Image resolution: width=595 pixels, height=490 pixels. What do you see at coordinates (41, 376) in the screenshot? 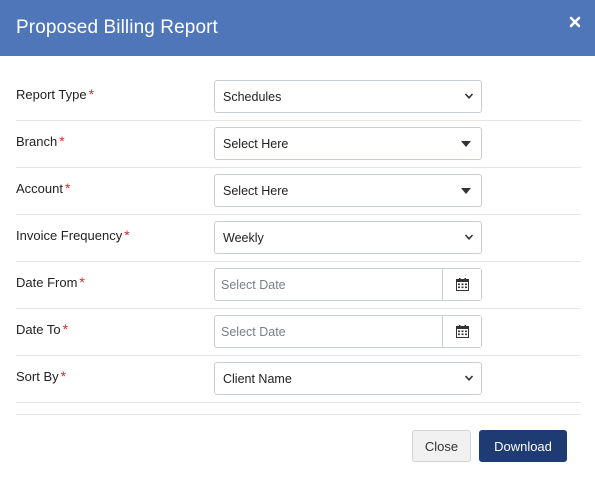
I see `sort-by-label: Sort By *` at bounding box center [41, 376].